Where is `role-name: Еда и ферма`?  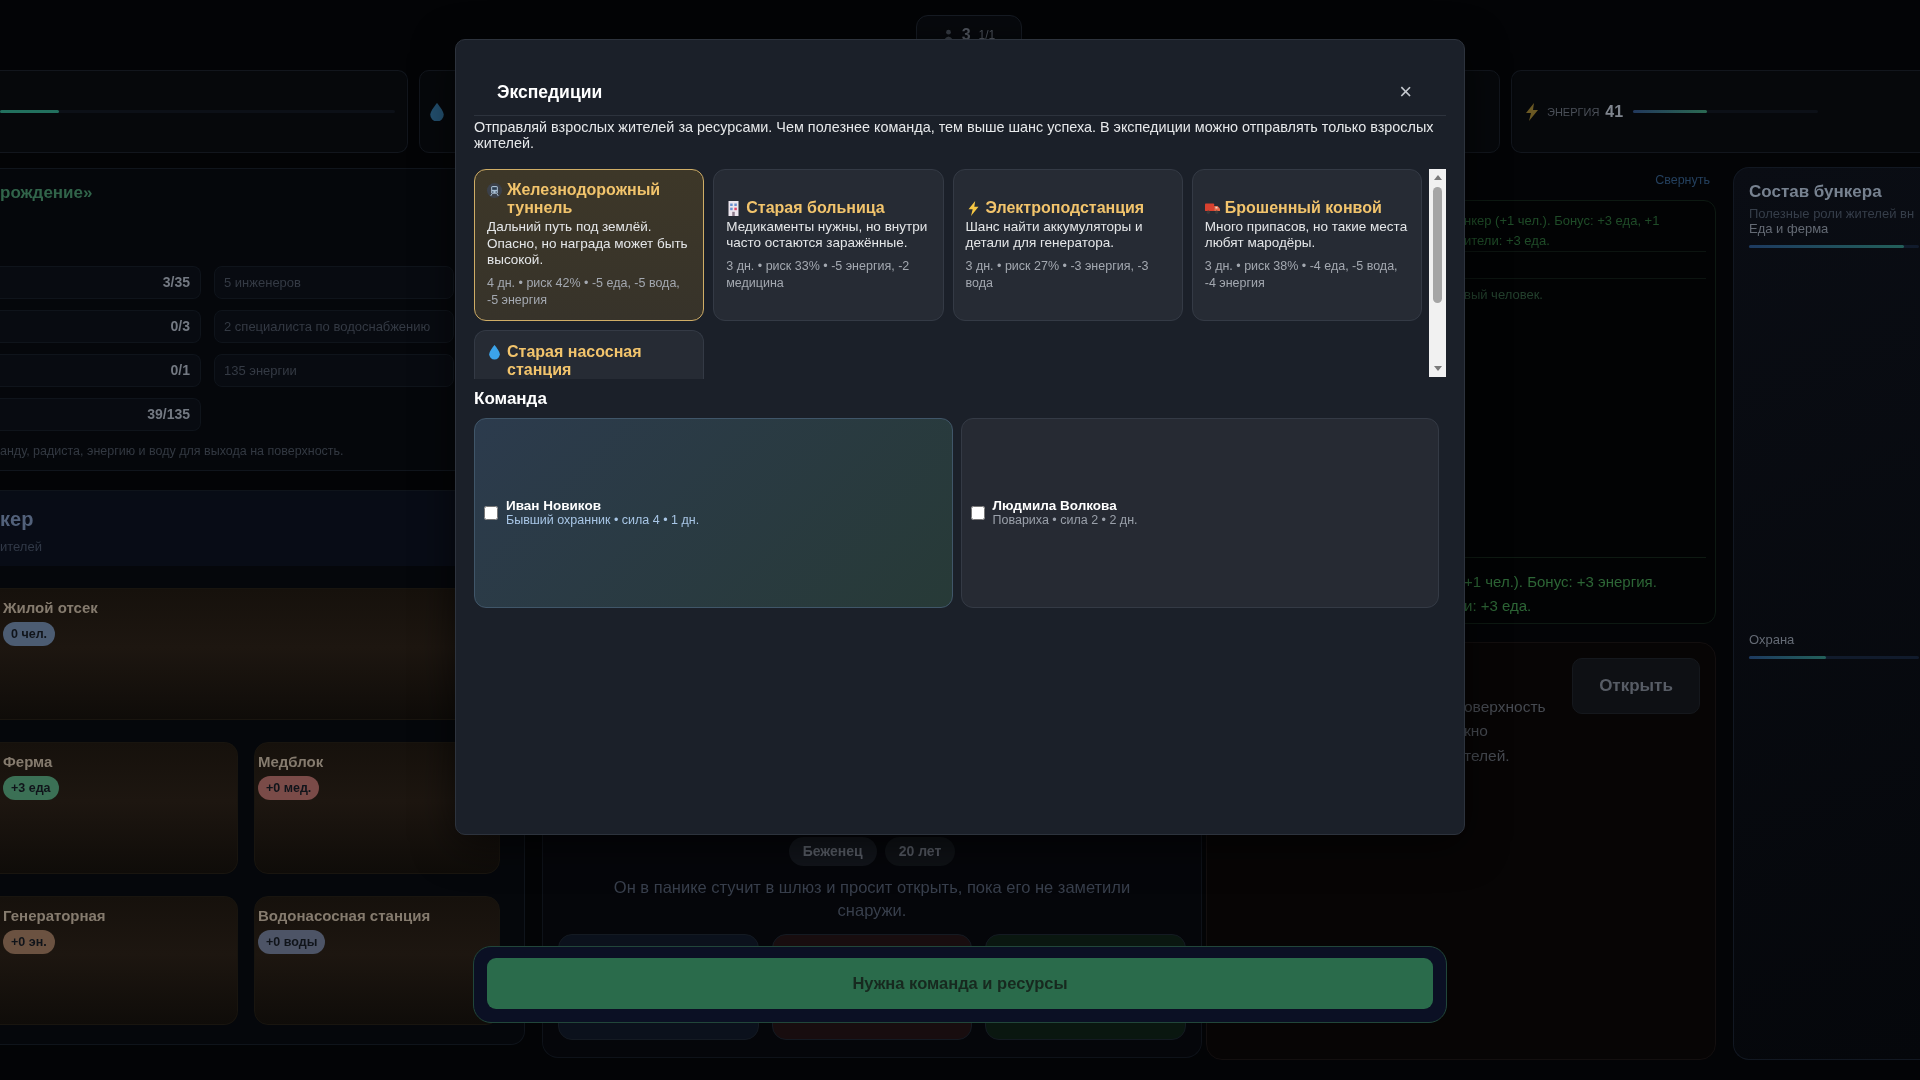 role-name: Еда и ферма is located at coordinates (1789, 228).